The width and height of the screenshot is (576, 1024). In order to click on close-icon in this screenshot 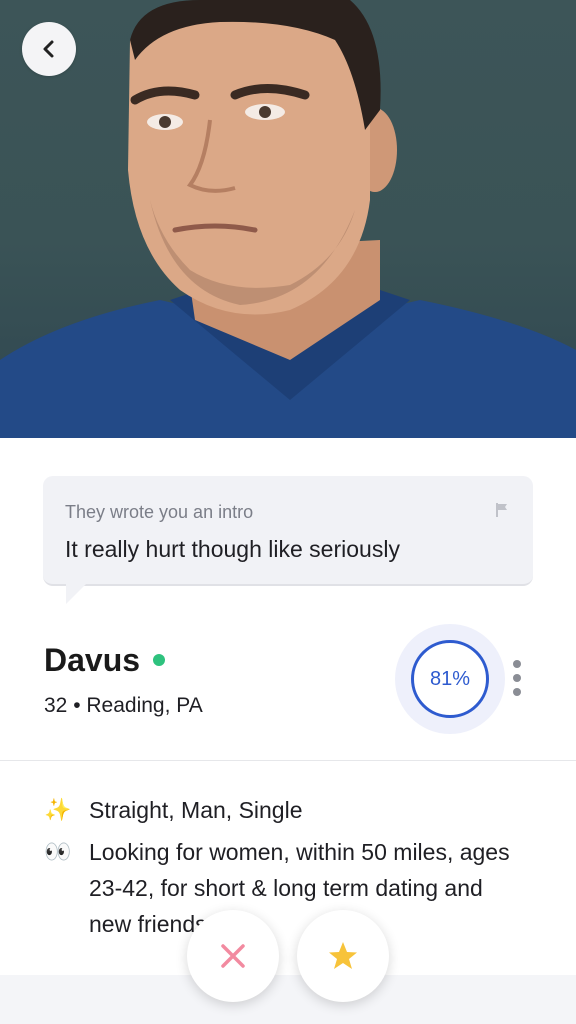, I will do `click(233, 956)`.